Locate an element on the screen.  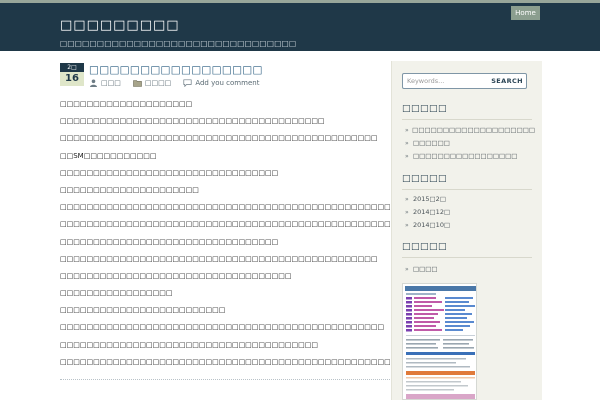
post-paragraph: □□SM□□□□□□□□□□□ is located at coordinates (108, 155).